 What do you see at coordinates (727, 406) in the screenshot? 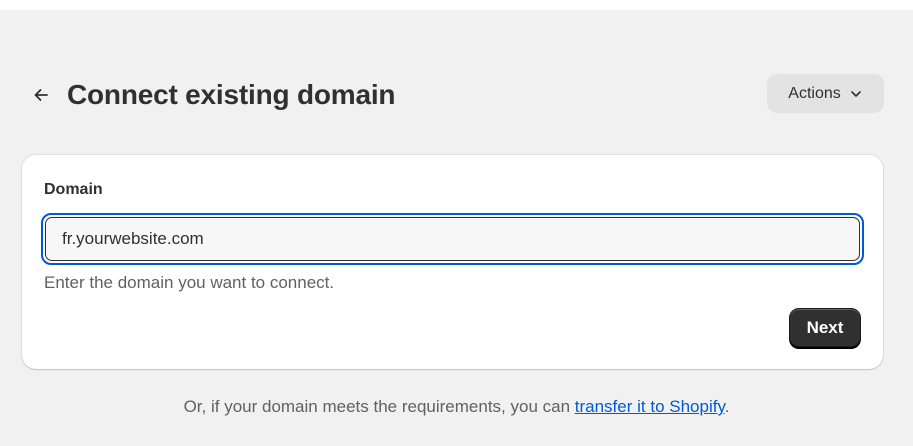
I see `footer-suffix: .` at bounding box center [727, 406].